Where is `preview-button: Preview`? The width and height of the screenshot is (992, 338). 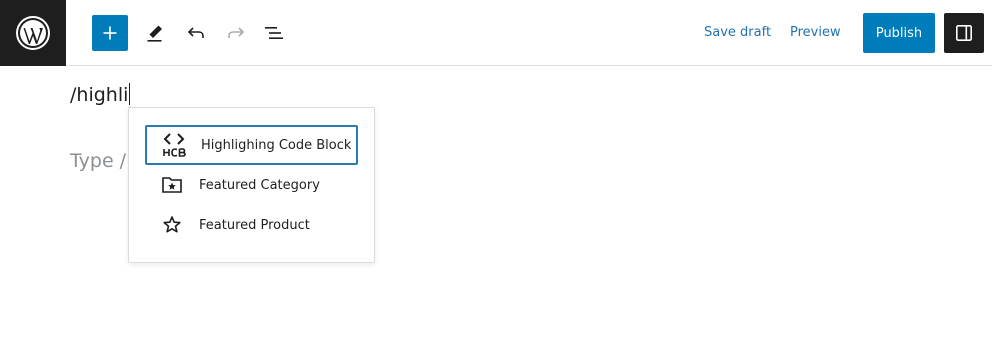 preview-button: Preview is located at coordinates (815, 33).